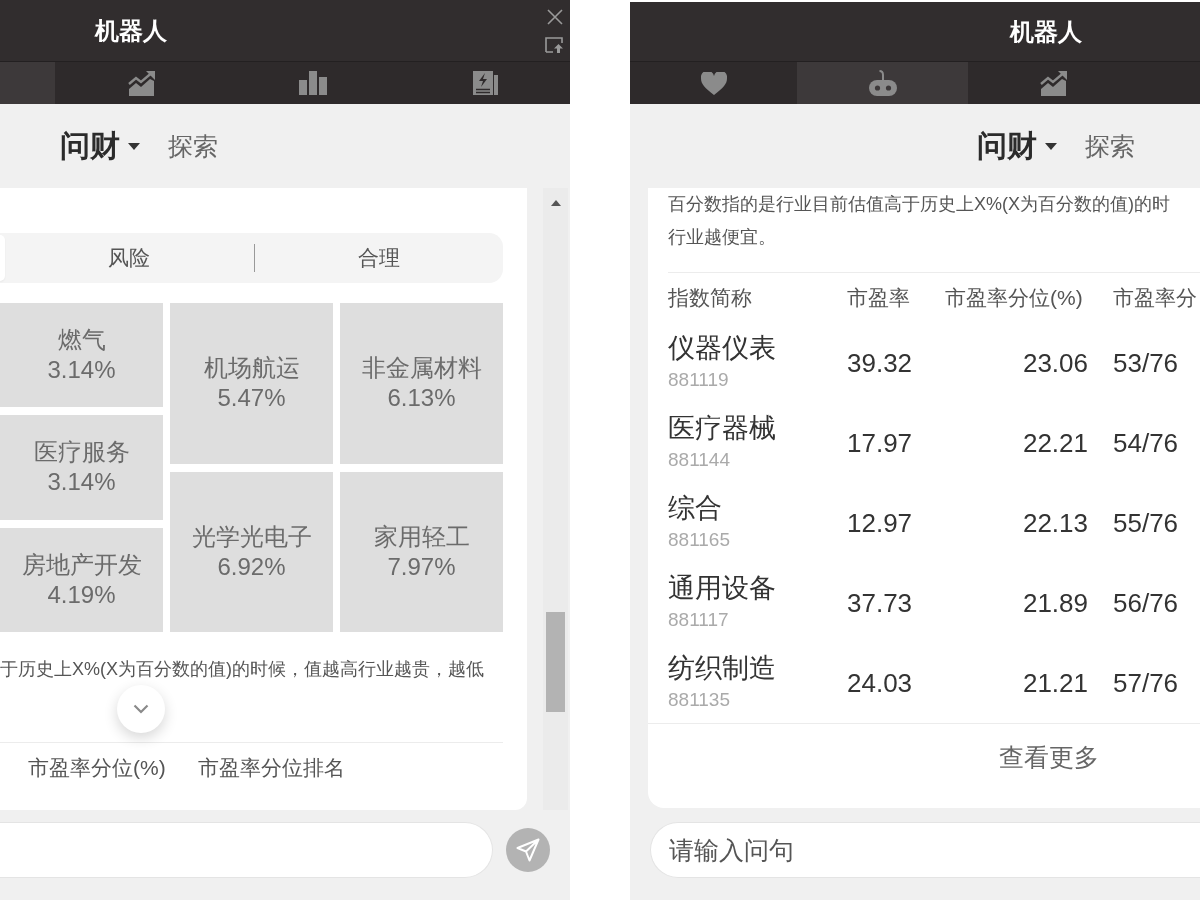  I want to click on table-cell: 55/76, so click(1146, 523).